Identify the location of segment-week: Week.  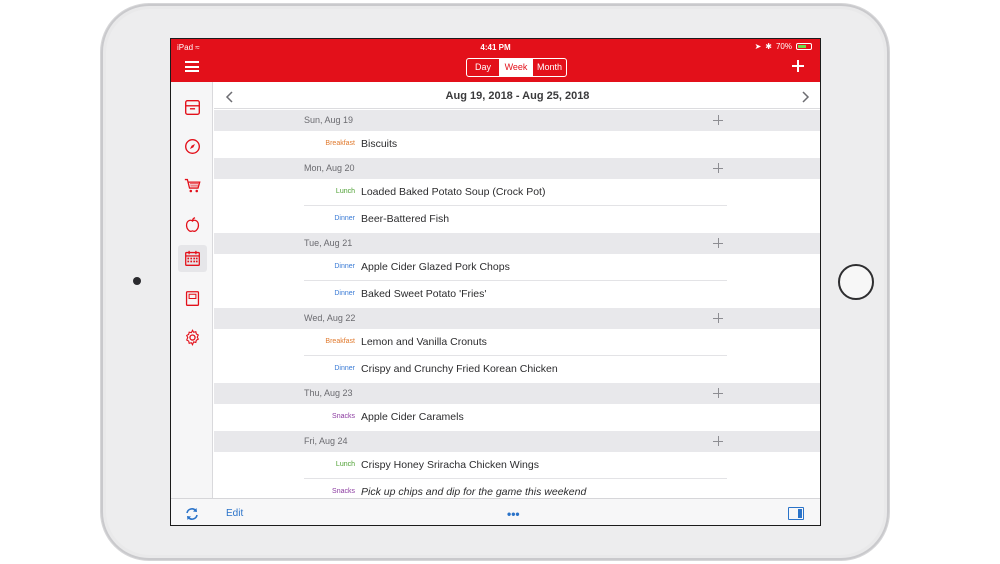
(516, 67).